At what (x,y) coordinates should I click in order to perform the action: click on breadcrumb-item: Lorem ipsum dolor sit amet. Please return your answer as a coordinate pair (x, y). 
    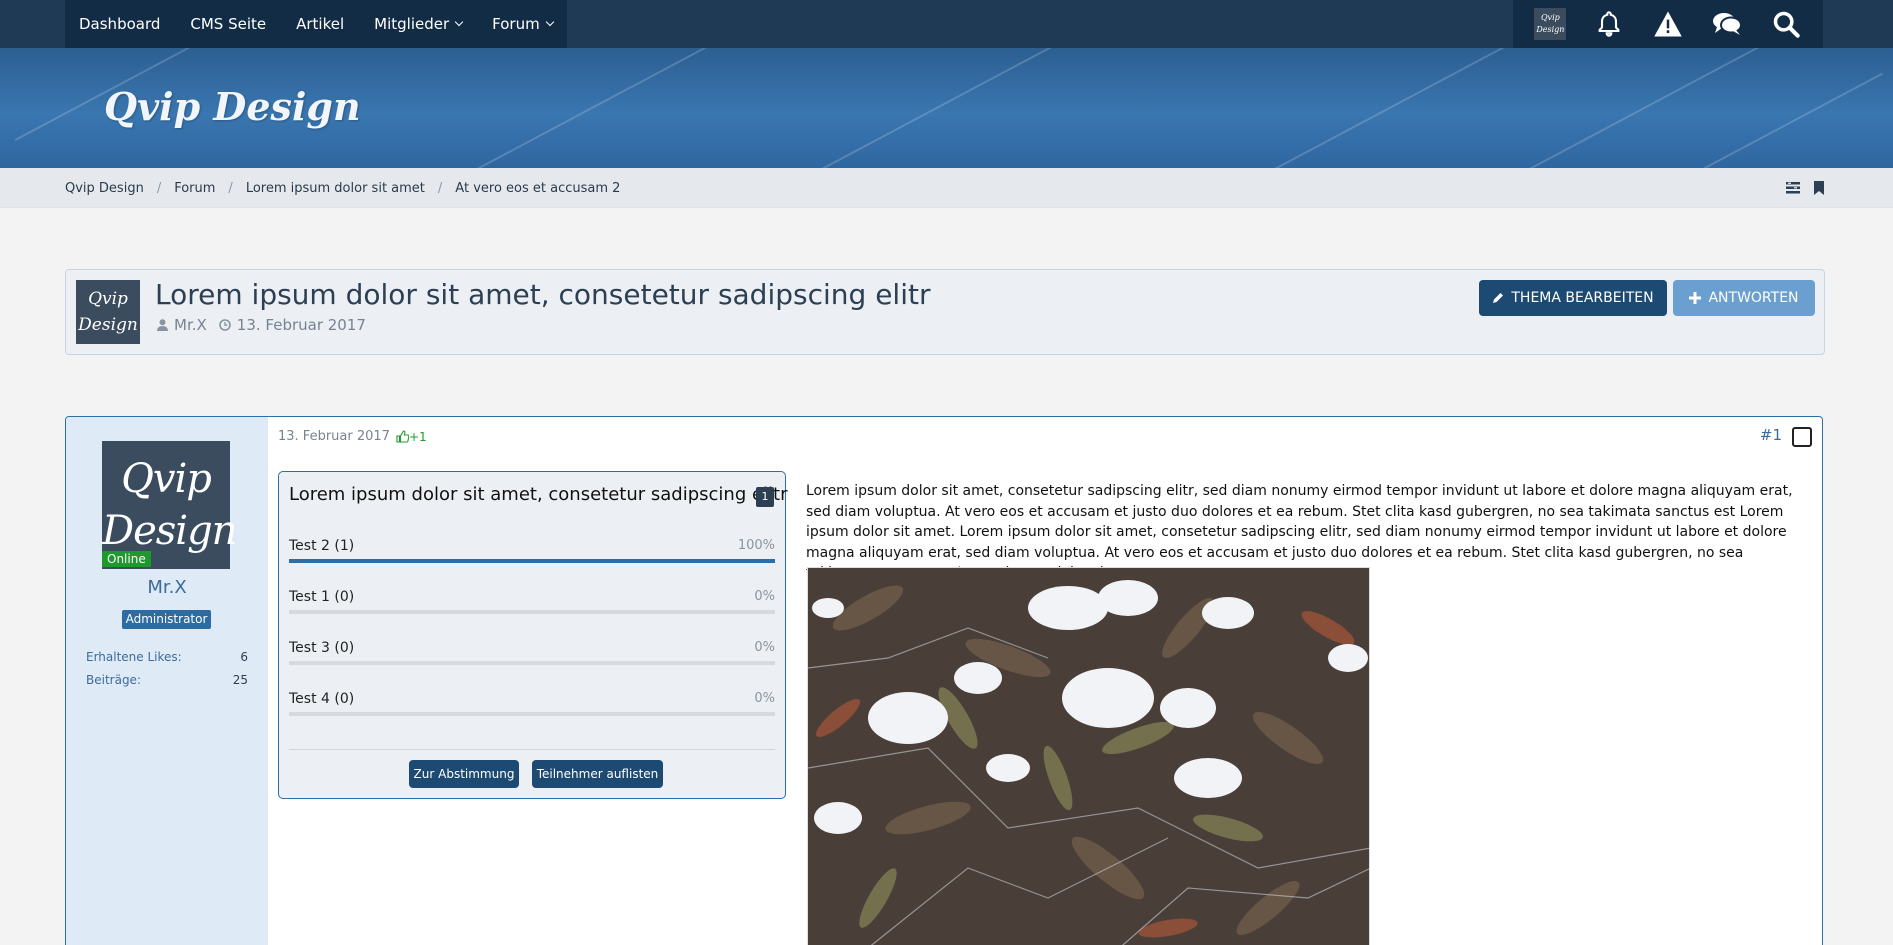
    Looking at the image, I should click on (335, 188).